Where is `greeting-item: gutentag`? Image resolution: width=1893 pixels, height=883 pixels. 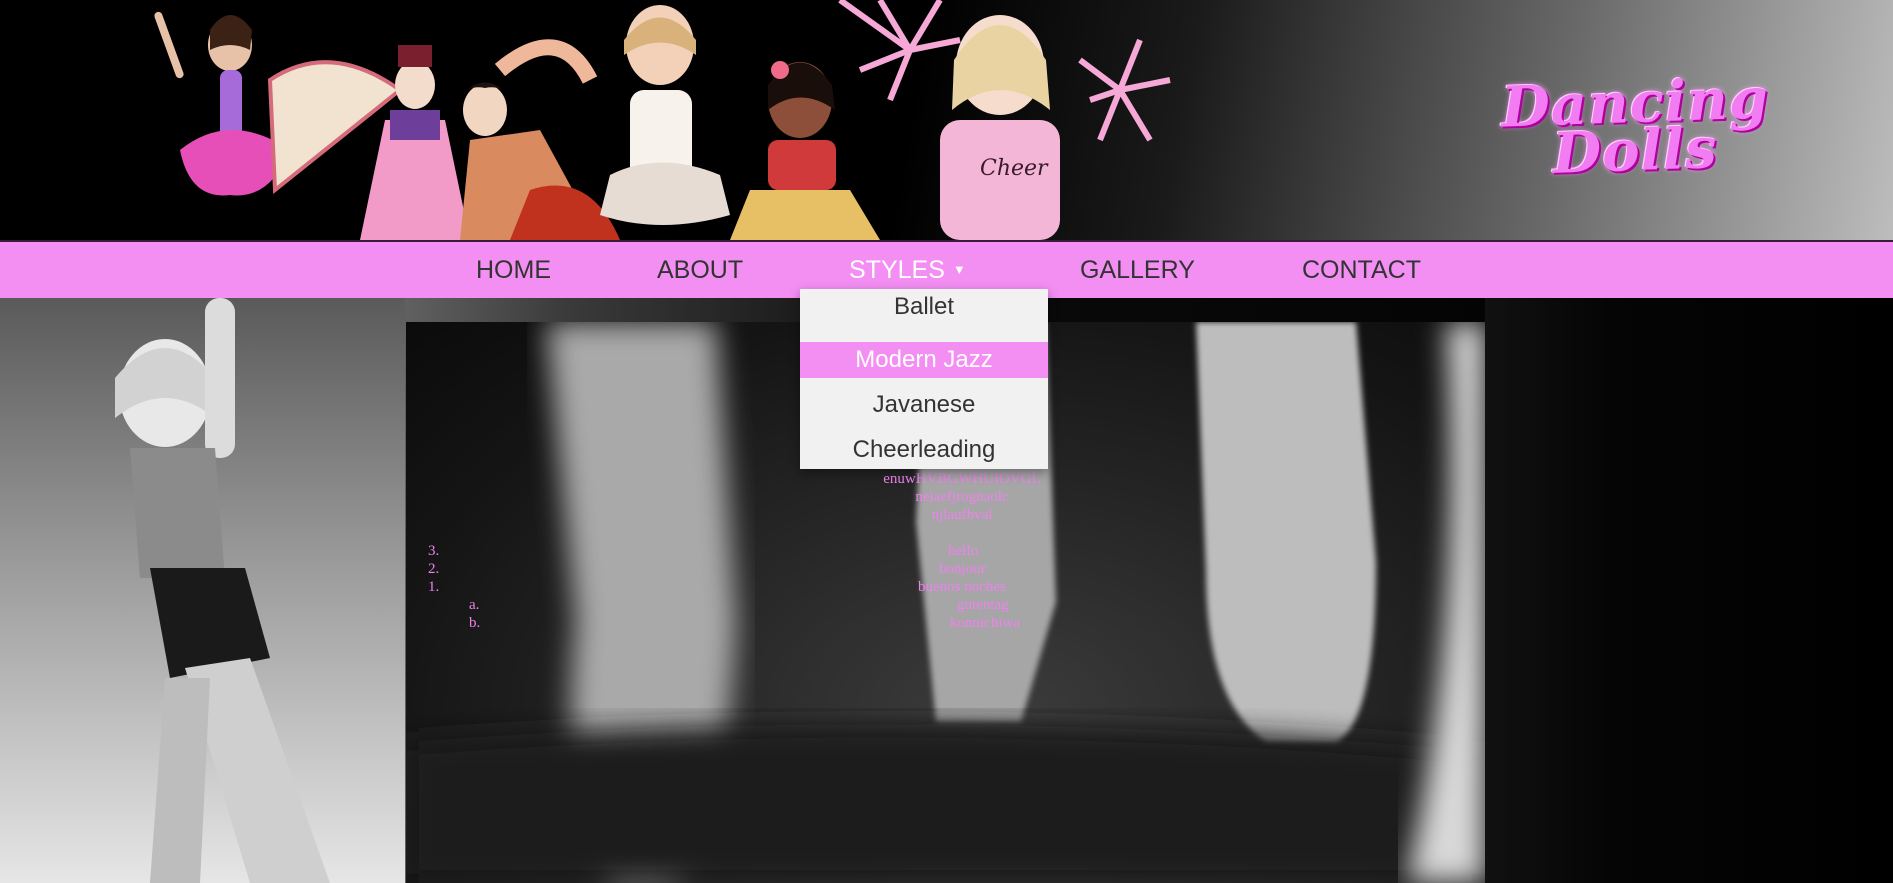
greeting-item: gutentag is located at coordinates (983, 605).